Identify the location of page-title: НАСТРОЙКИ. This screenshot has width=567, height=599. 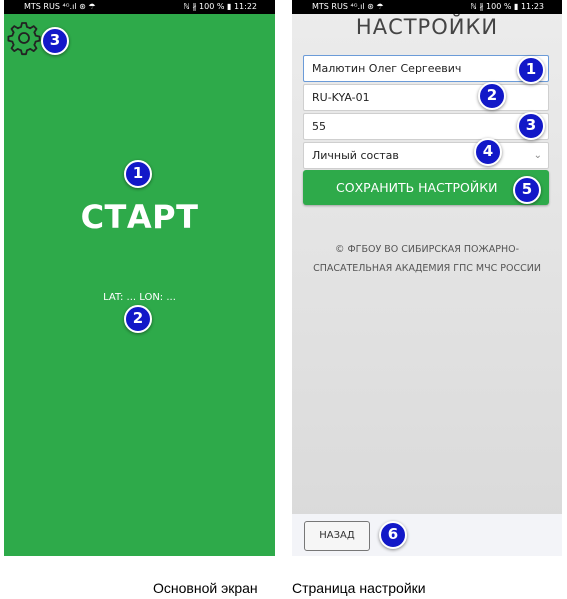
(427, 27).